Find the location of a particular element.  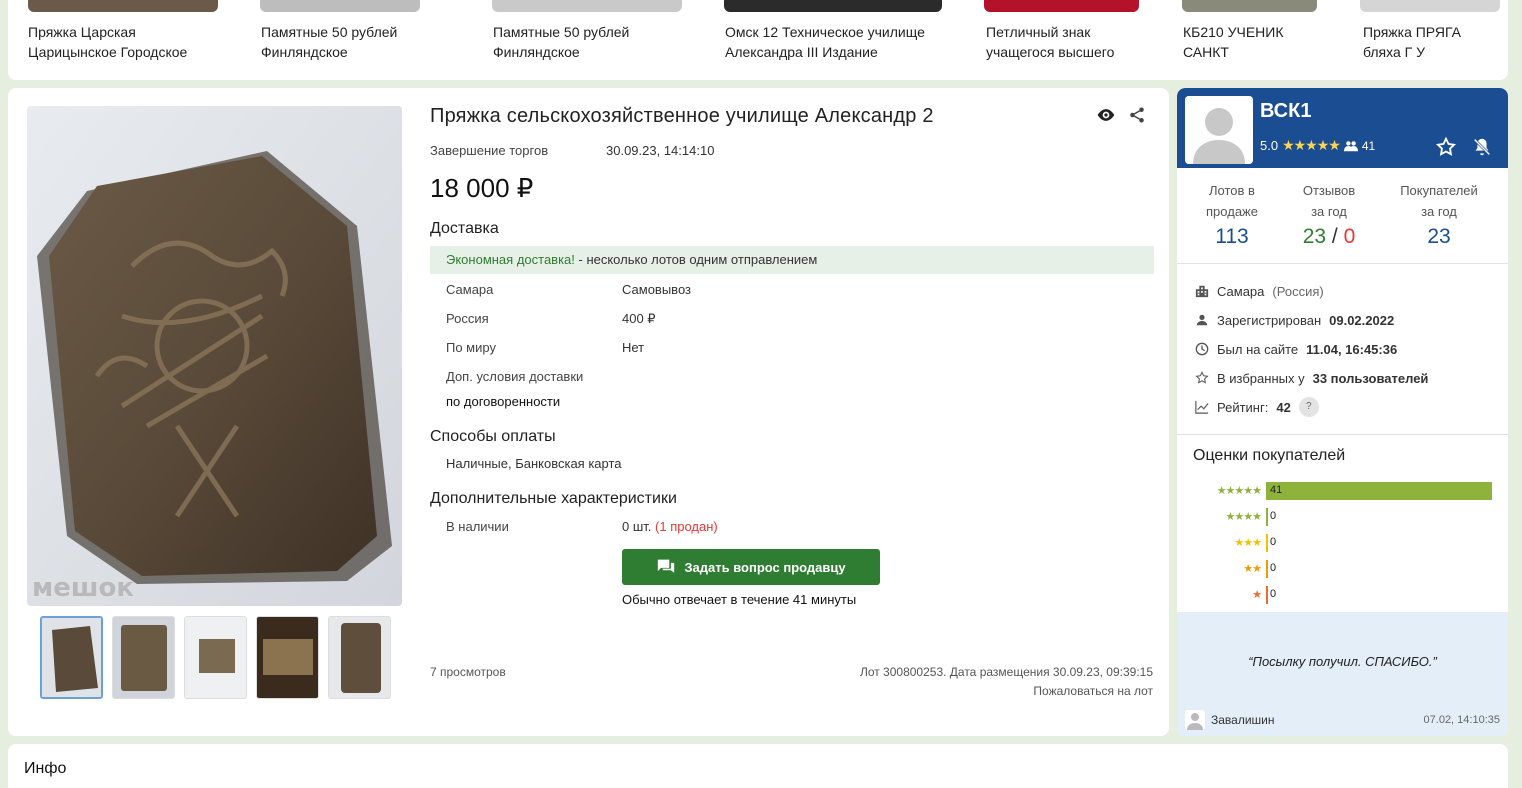

seller-reviews-count: 41 is located at coordinates (1368, 146).